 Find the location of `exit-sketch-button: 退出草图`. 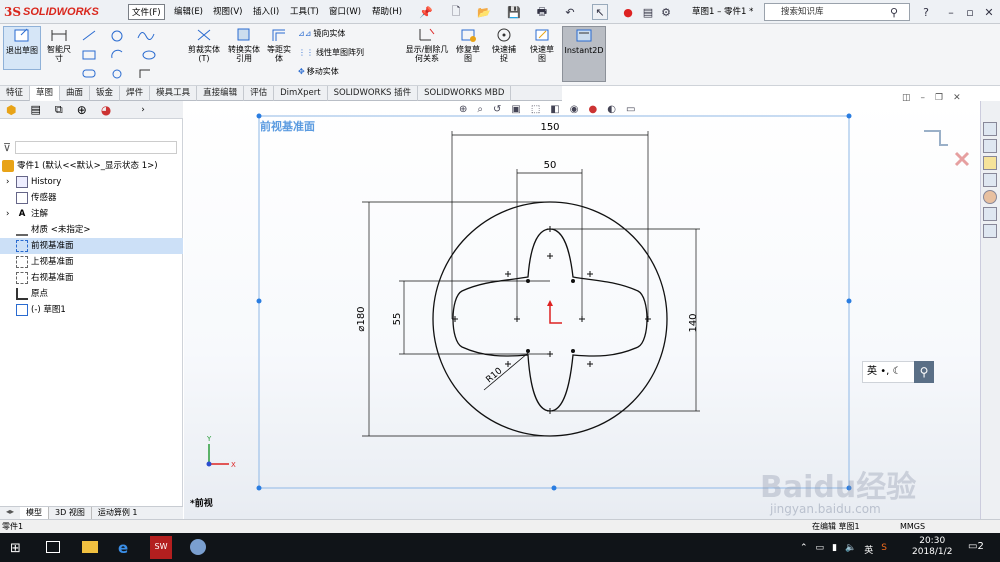

exit-sketch-button: 退出草图 is located at coordinates (22, 48).